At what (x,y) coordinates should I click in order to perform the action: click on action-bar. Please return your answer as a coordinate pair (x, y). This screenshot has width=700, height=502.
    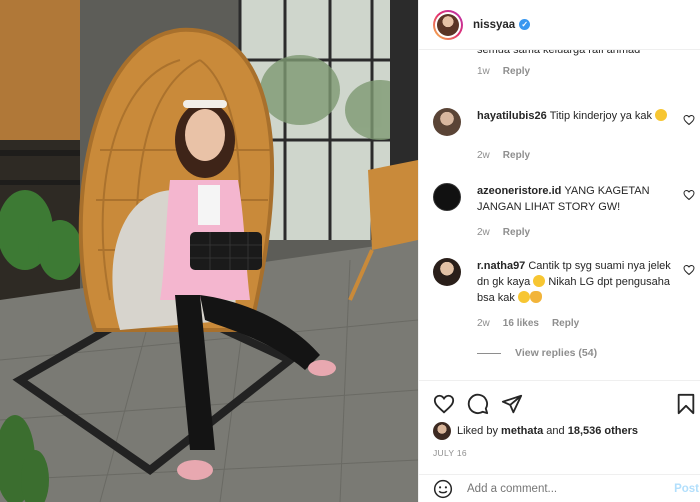
    Looking at the image, I should click on (559, 402).